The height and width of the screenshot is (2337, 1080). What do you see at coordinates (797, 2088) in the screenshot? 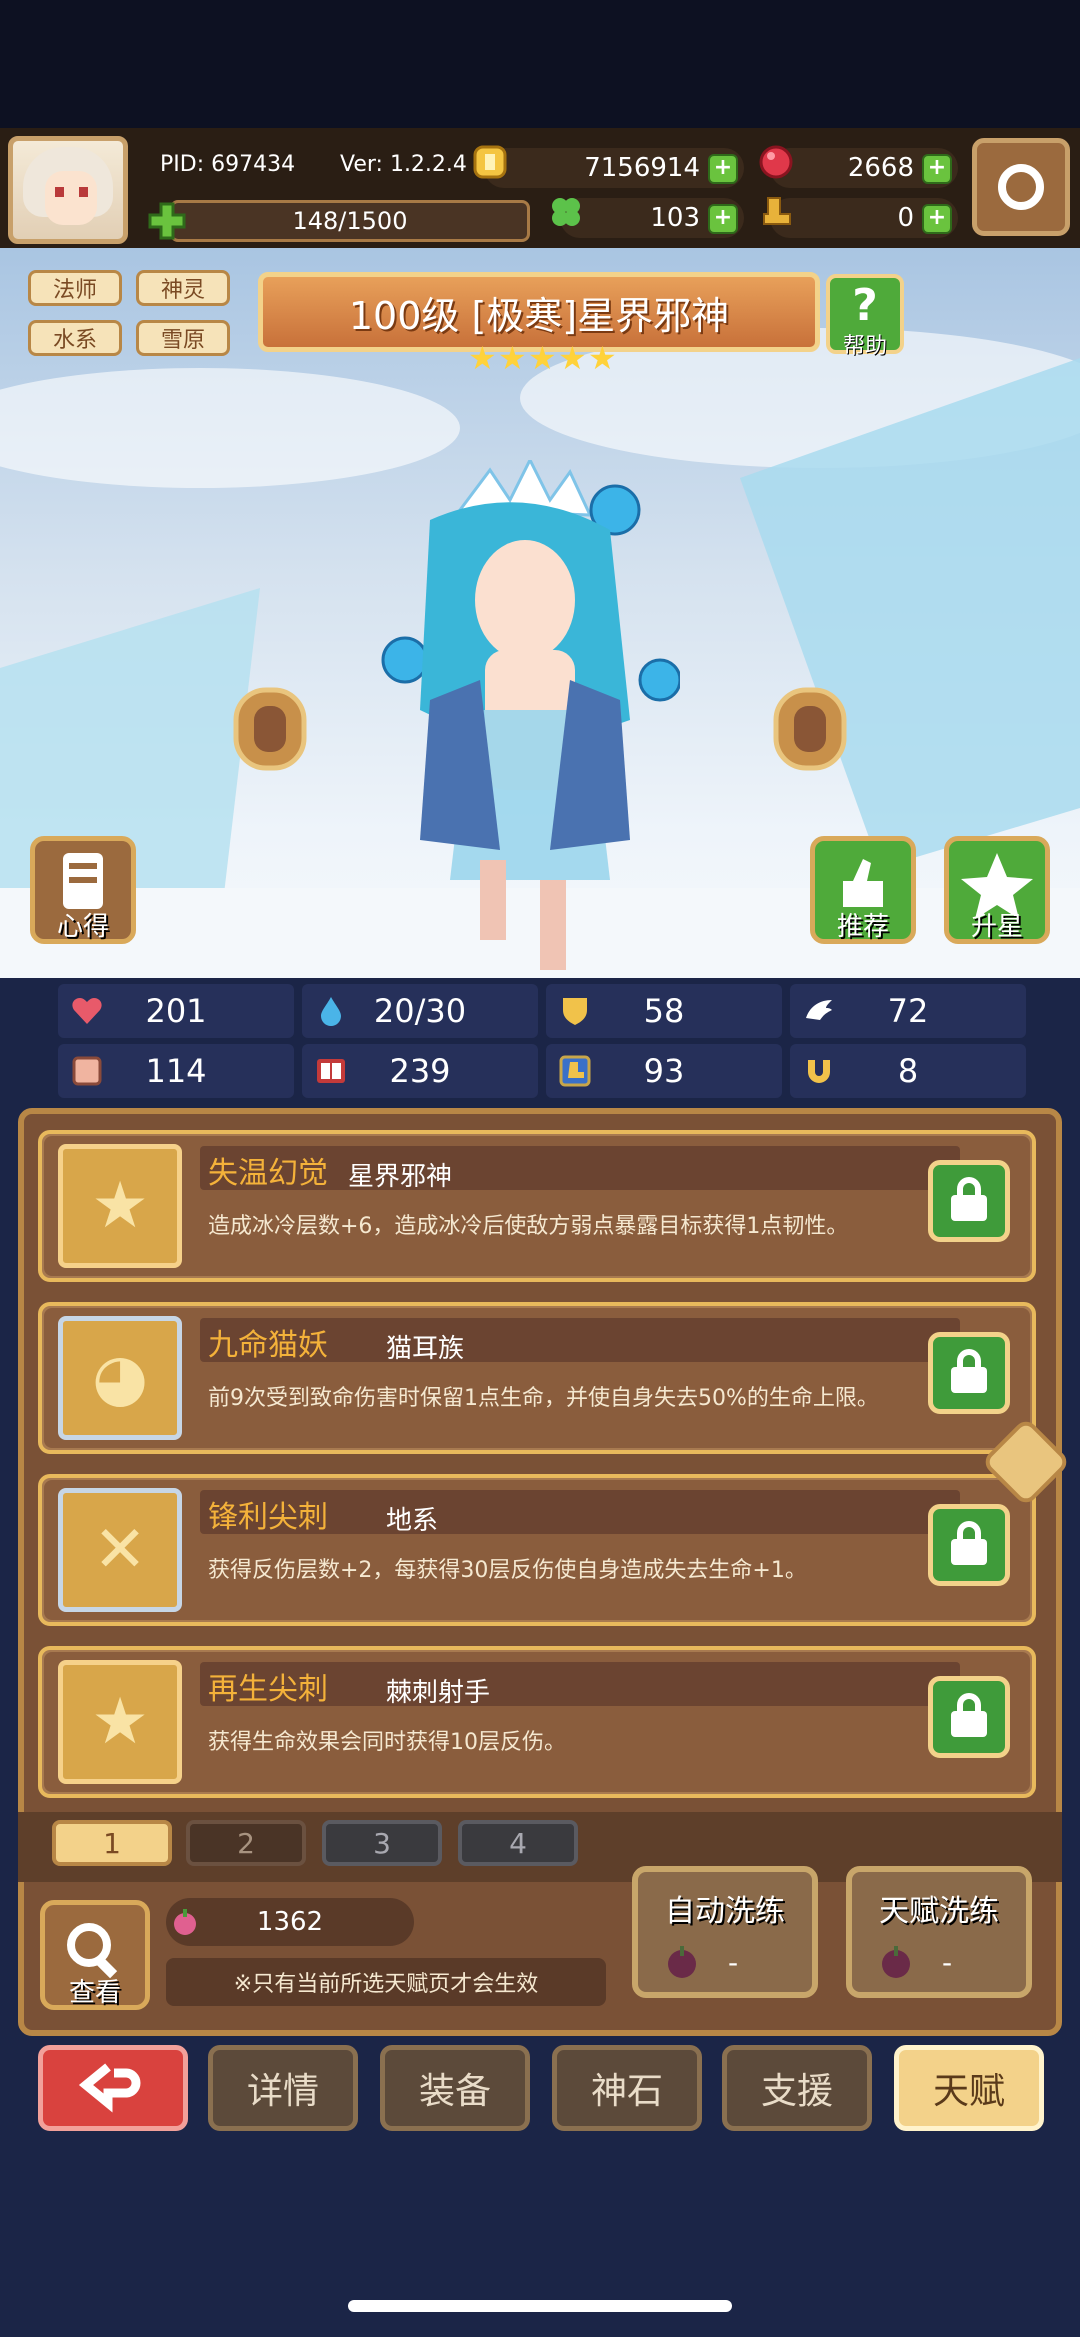
I see `tab-support: 支援` at bounding box center [797, 2088].